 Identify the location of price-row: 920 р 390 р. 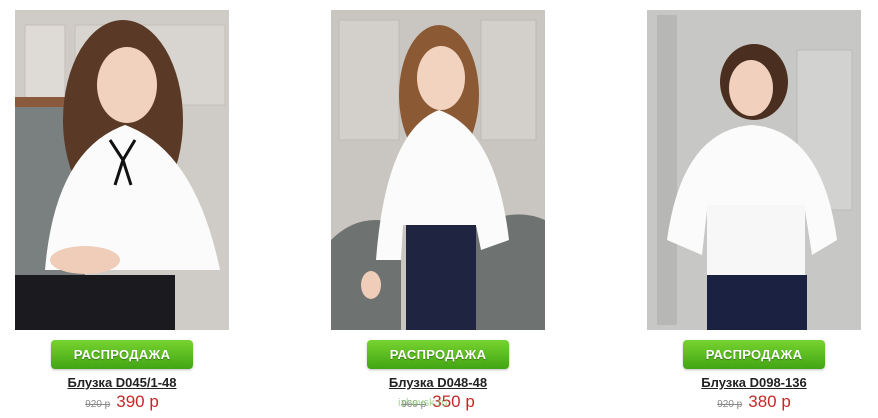
(122, 402).